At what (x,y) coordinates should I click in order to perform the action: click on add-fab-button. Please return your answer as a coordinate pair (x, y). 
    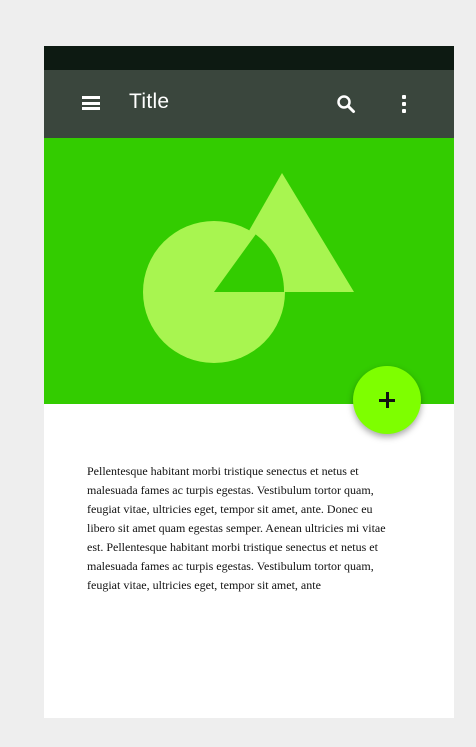
    Looking at the image, I should click on (387, 400).